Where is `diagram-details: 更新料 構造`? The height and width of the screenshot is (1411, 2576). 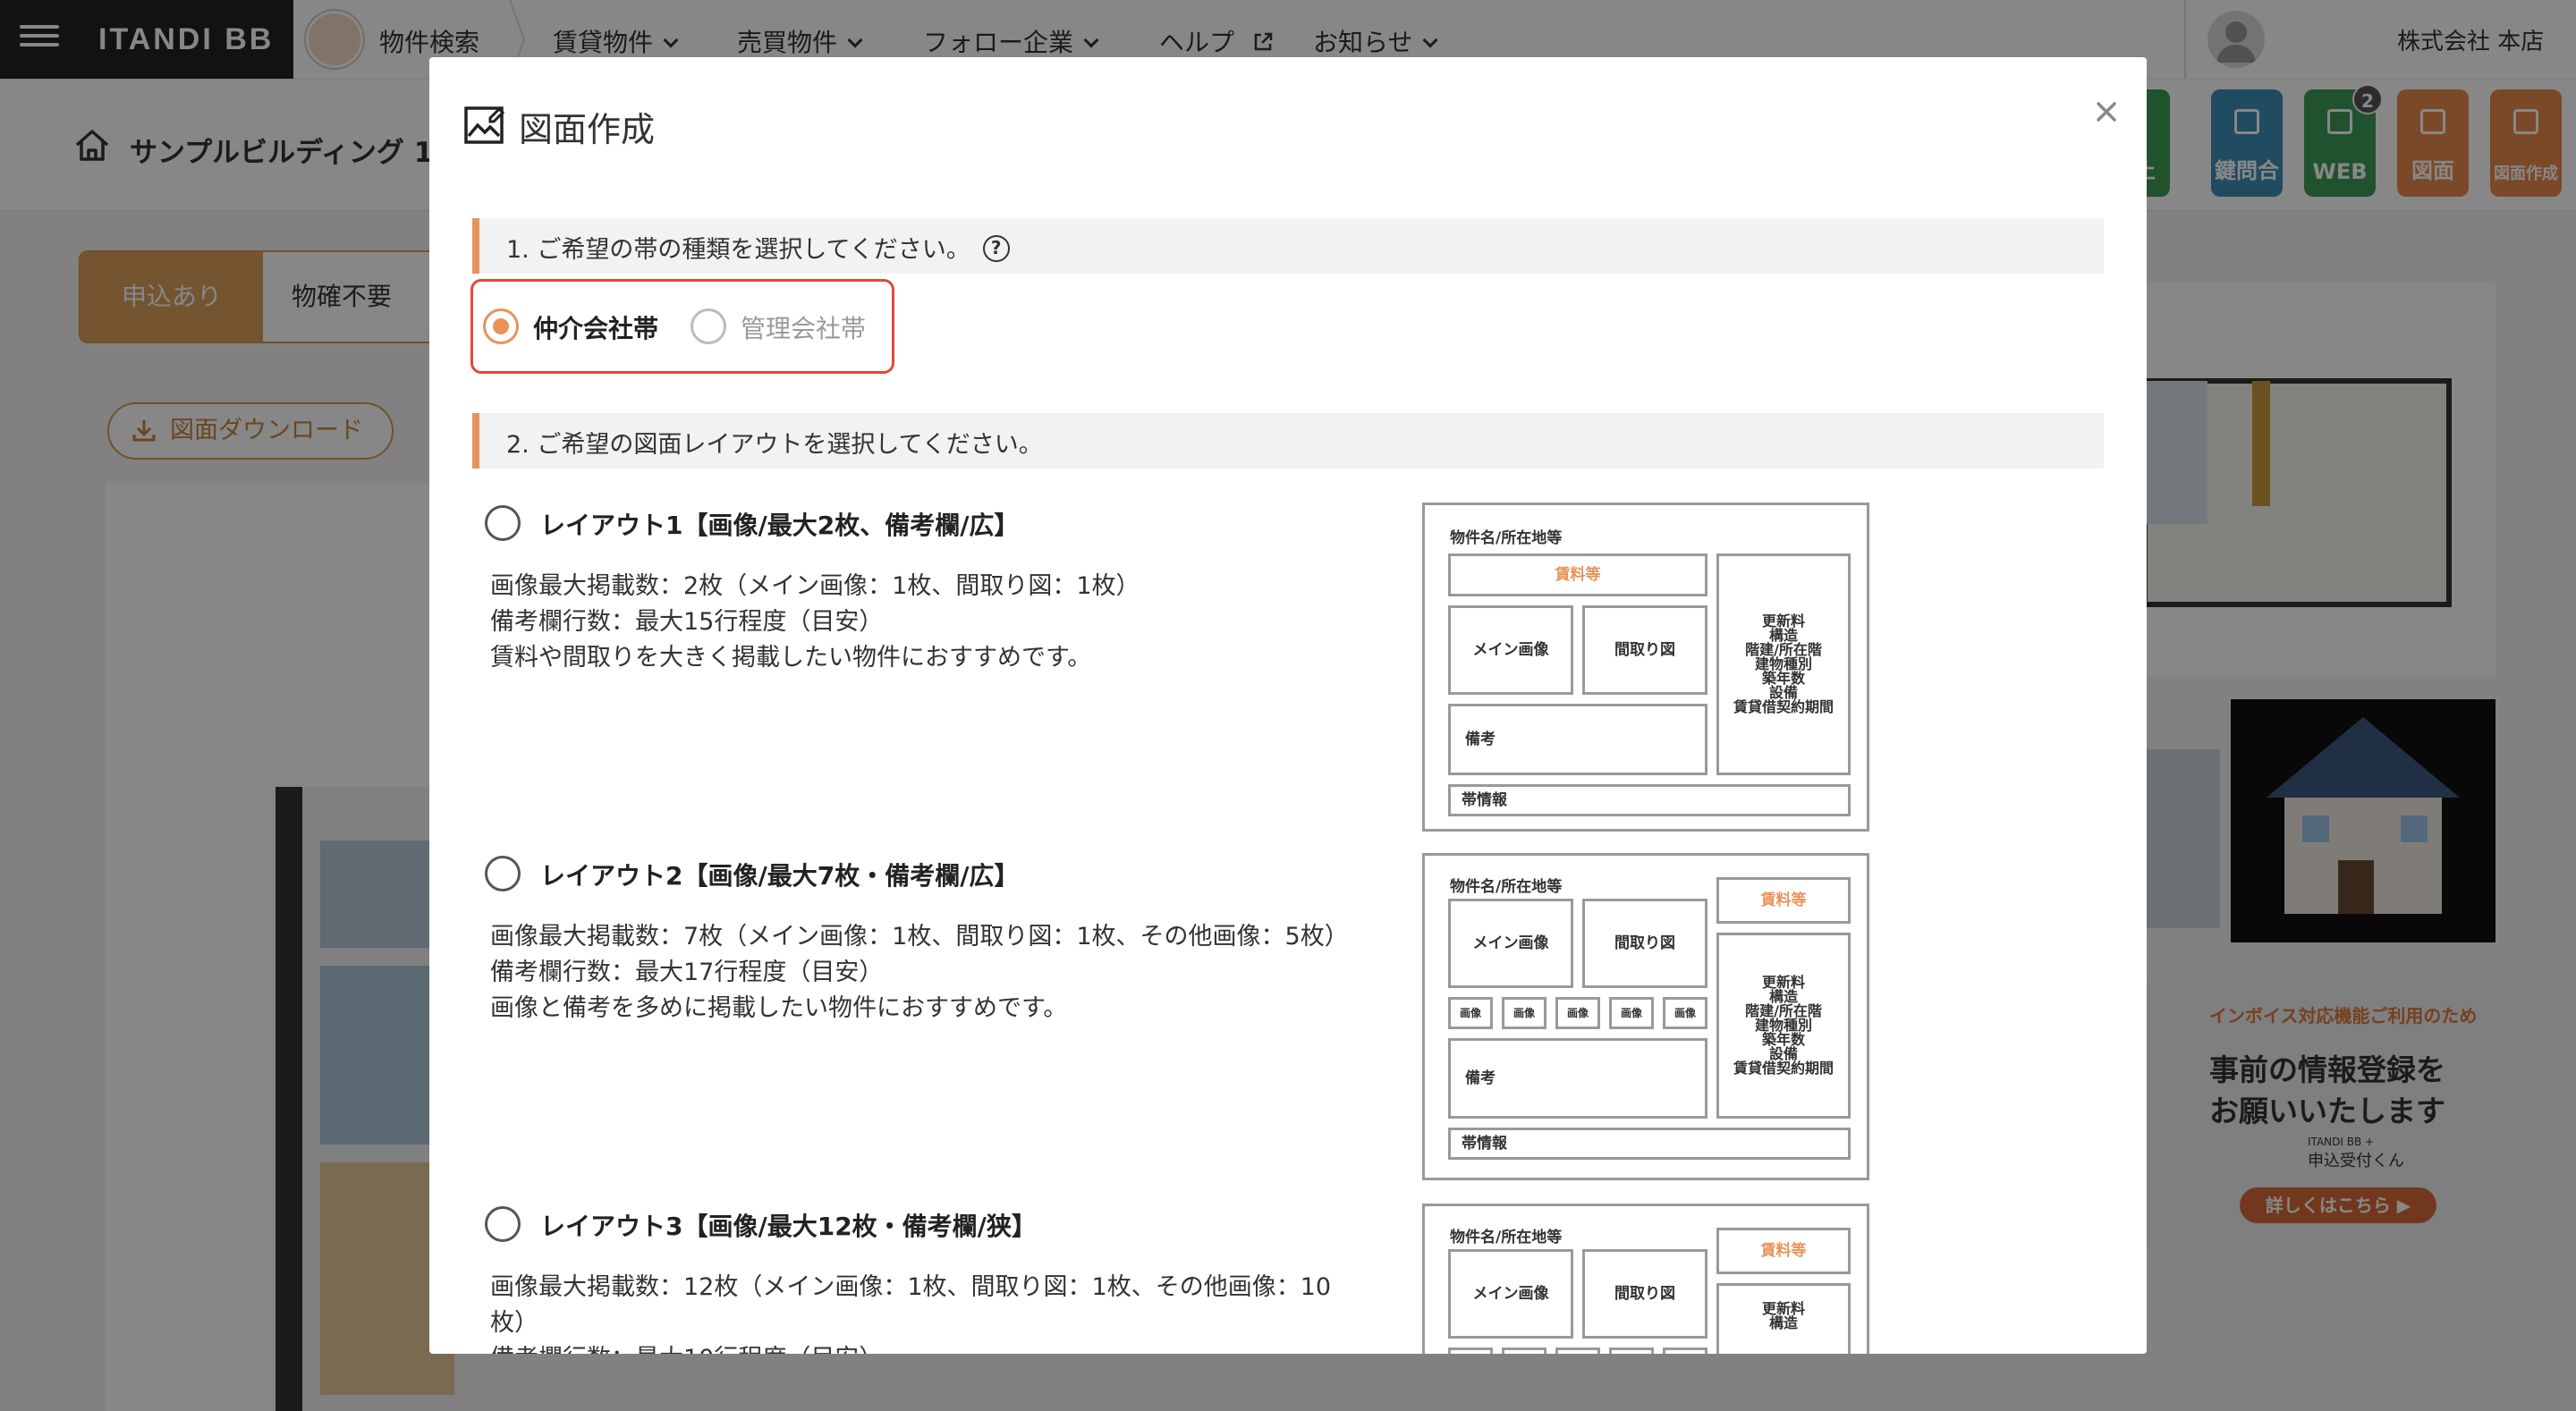
diagram-details: 更新料 構造 is located at coordinates (1783, 1319).